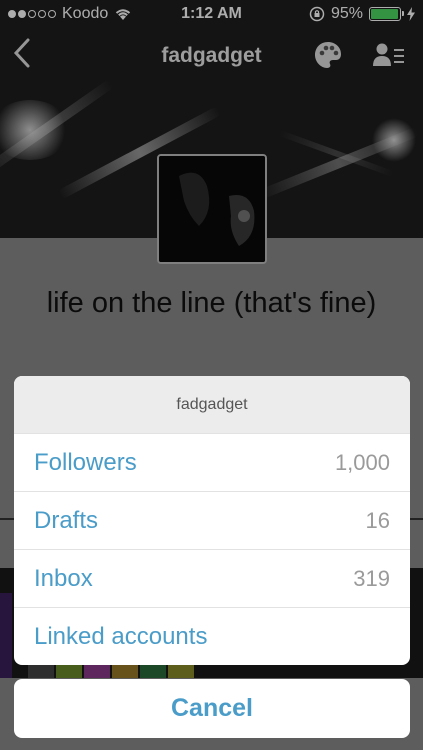 Image resolution: width=423 pixels, height=750 pixels. Describe the element at coordinates (85, 462) in the screenshot. I see `row-label: Followers` at that location.